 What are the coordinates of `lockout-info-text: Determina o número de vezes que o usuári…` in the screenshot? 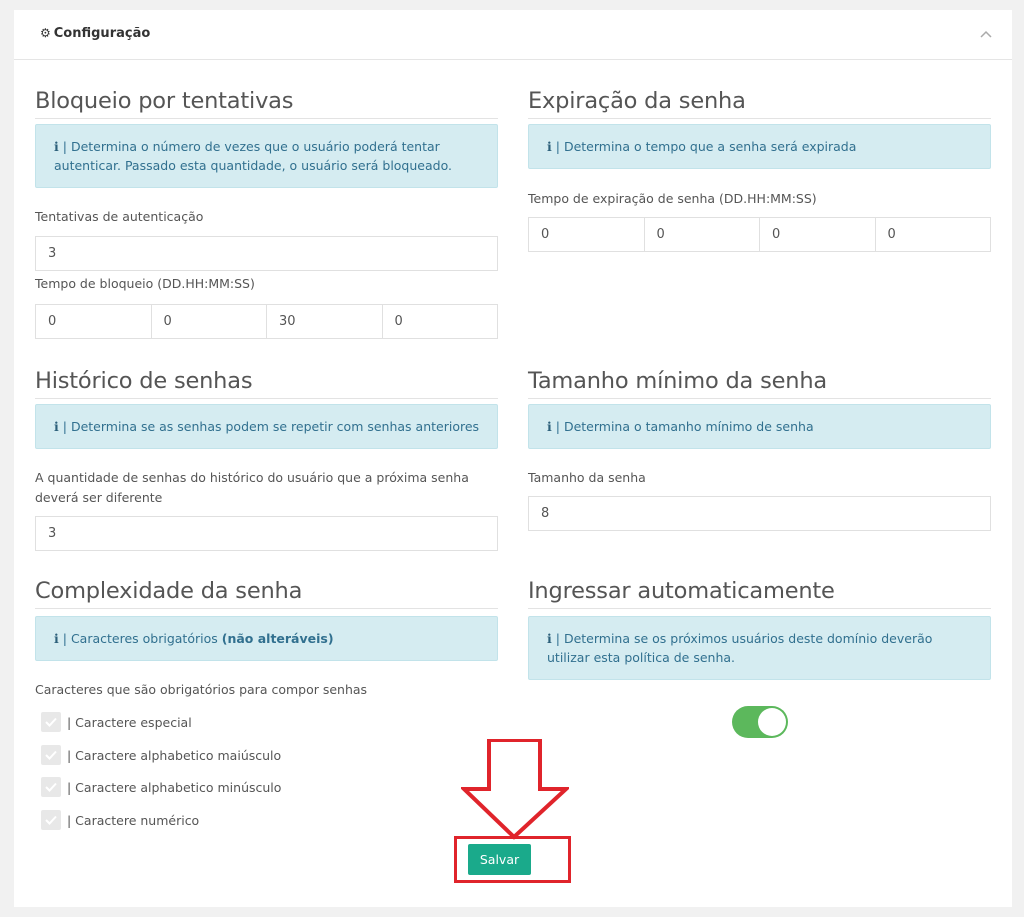 It's located at (253, 156).